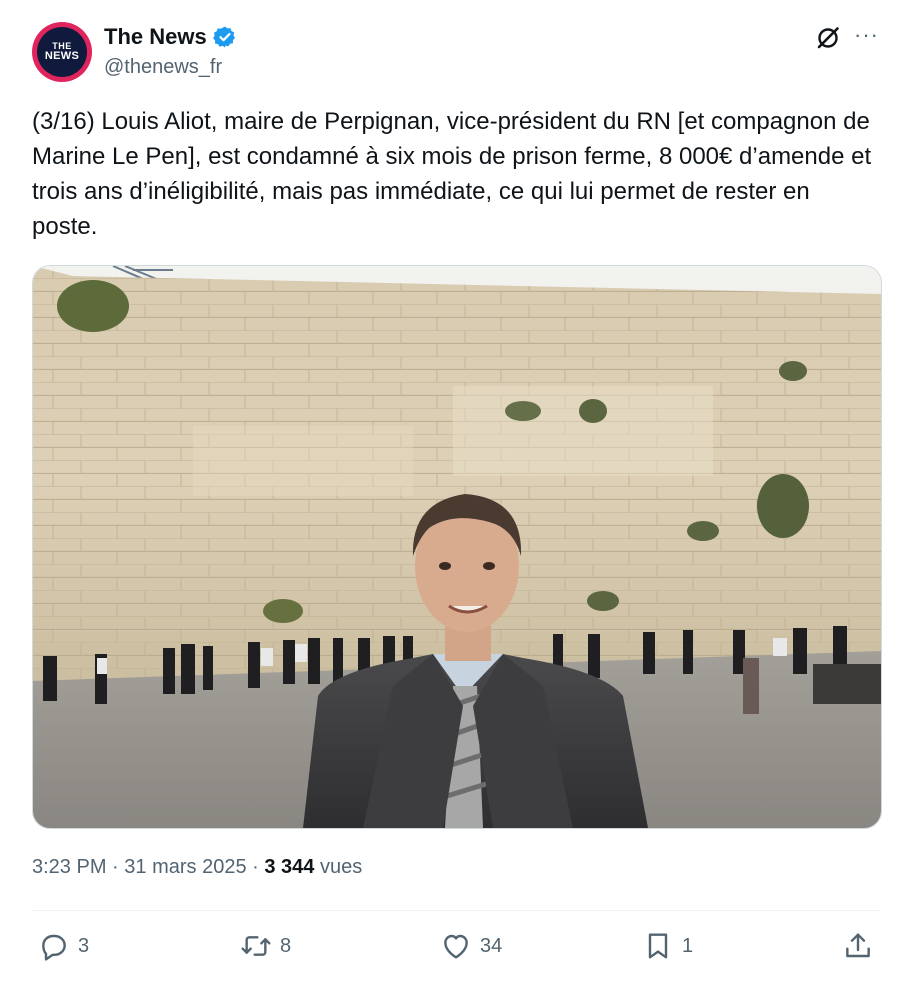  What do you see at coordinates (688, 945) in the screenshot?
I see `bookmark-count: 1` at bounding box center [688, 945].